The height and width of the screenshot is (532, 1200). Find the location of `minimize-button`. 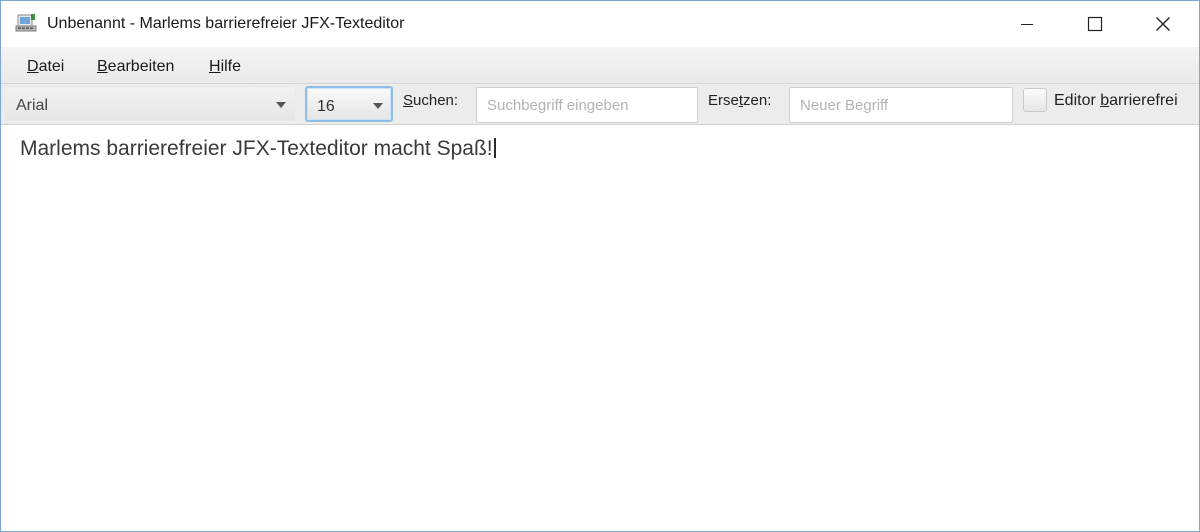

minimize-button is located at coordinates (1027, 24).